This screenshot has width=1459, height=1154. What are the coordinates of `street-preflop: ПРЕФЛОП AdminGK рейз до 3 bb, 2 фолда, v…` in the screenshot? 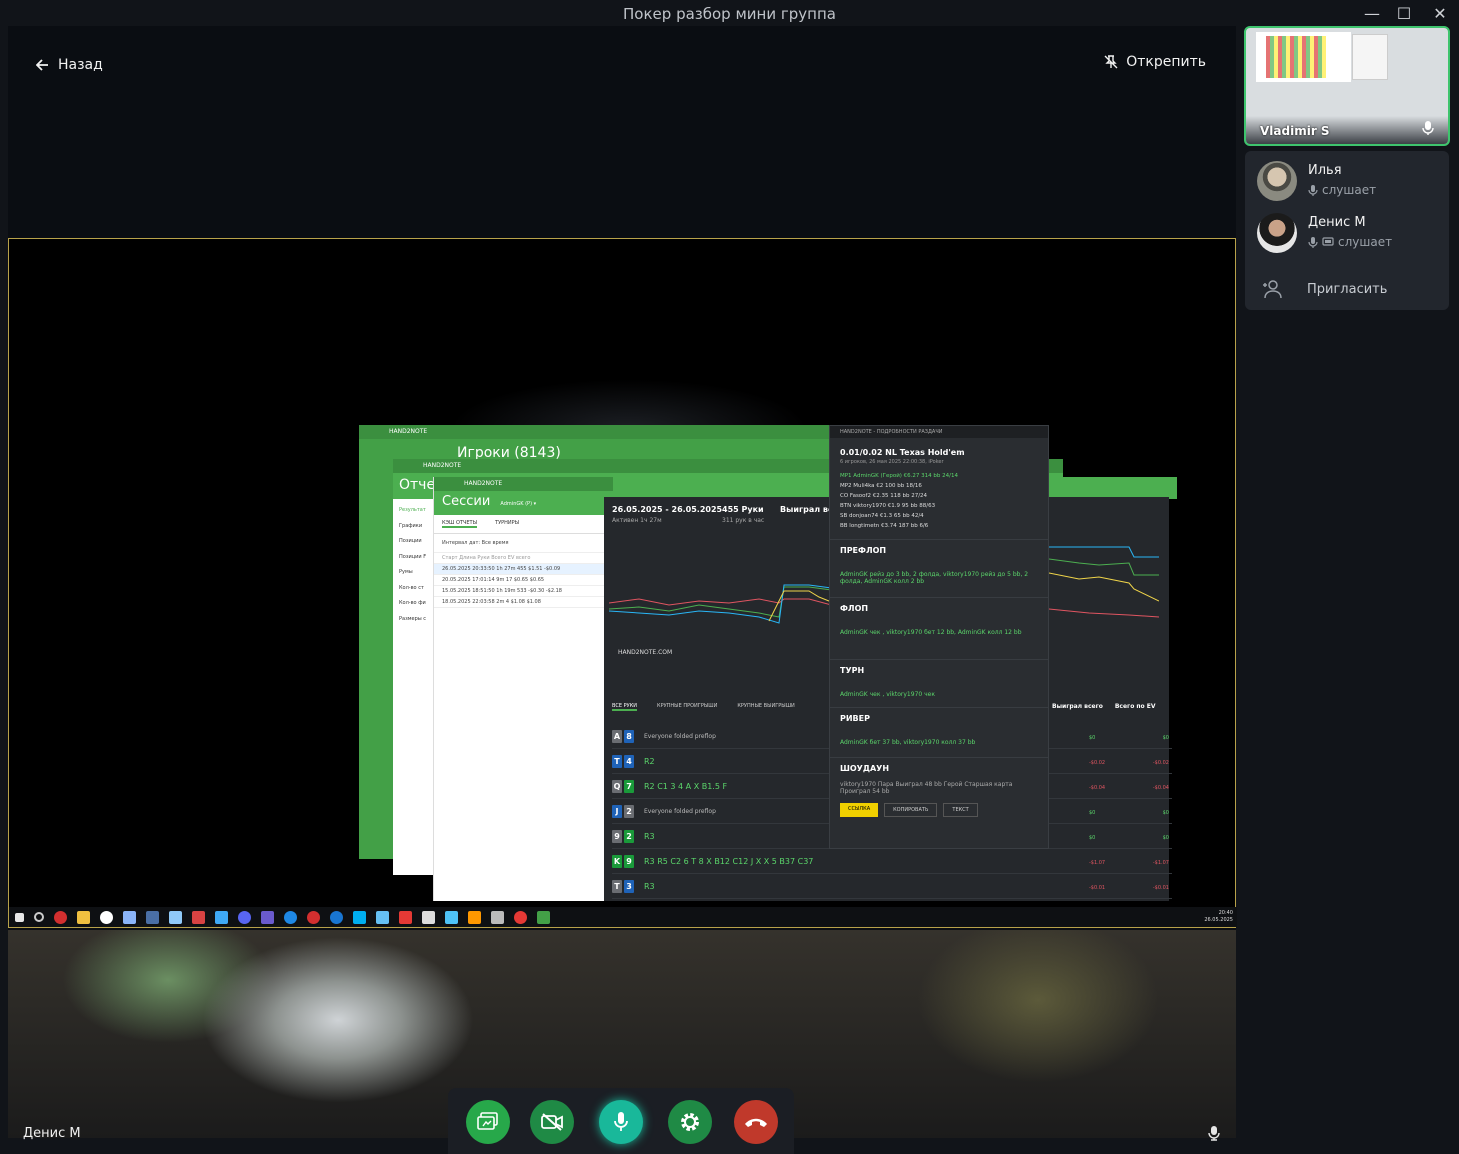 It's located at (939, 568).